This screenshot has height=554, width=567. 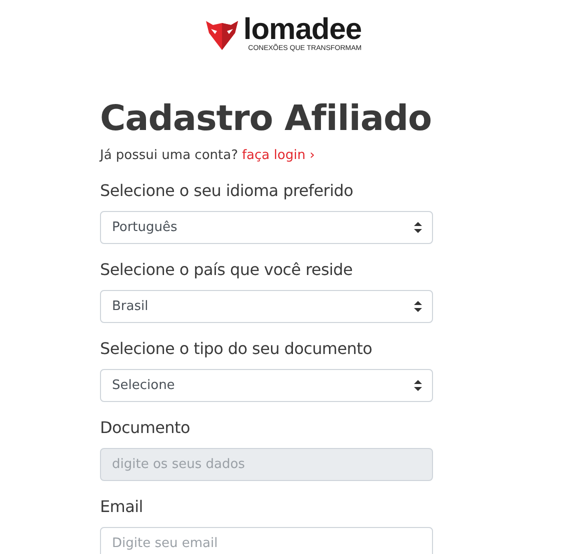 I want to click on input-field: Digite seu email, so click(x=266, y=540).